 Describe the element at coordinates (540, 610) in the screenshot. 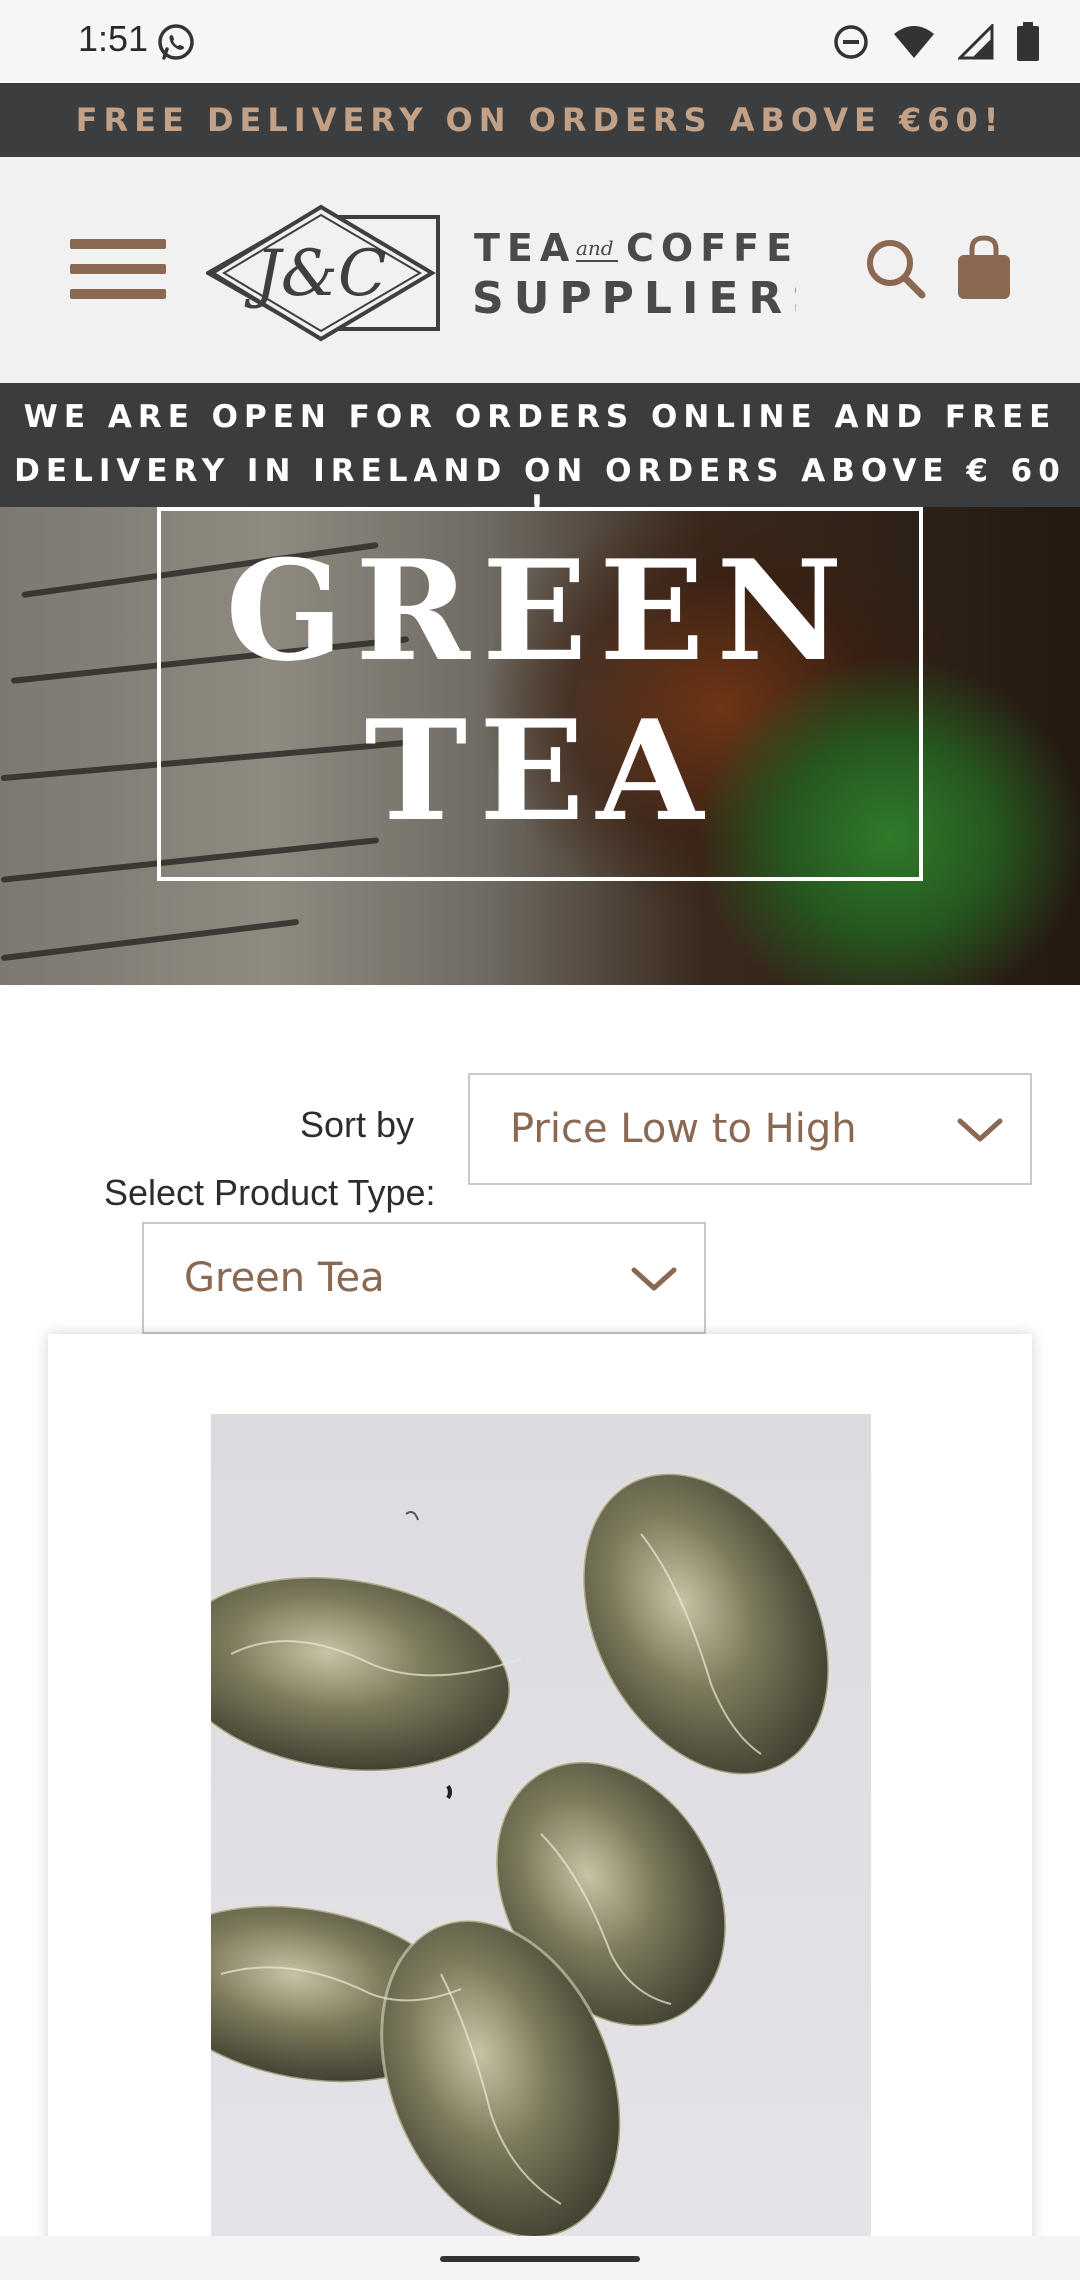

I see `hero-title-line-1: GREEN` at that location.